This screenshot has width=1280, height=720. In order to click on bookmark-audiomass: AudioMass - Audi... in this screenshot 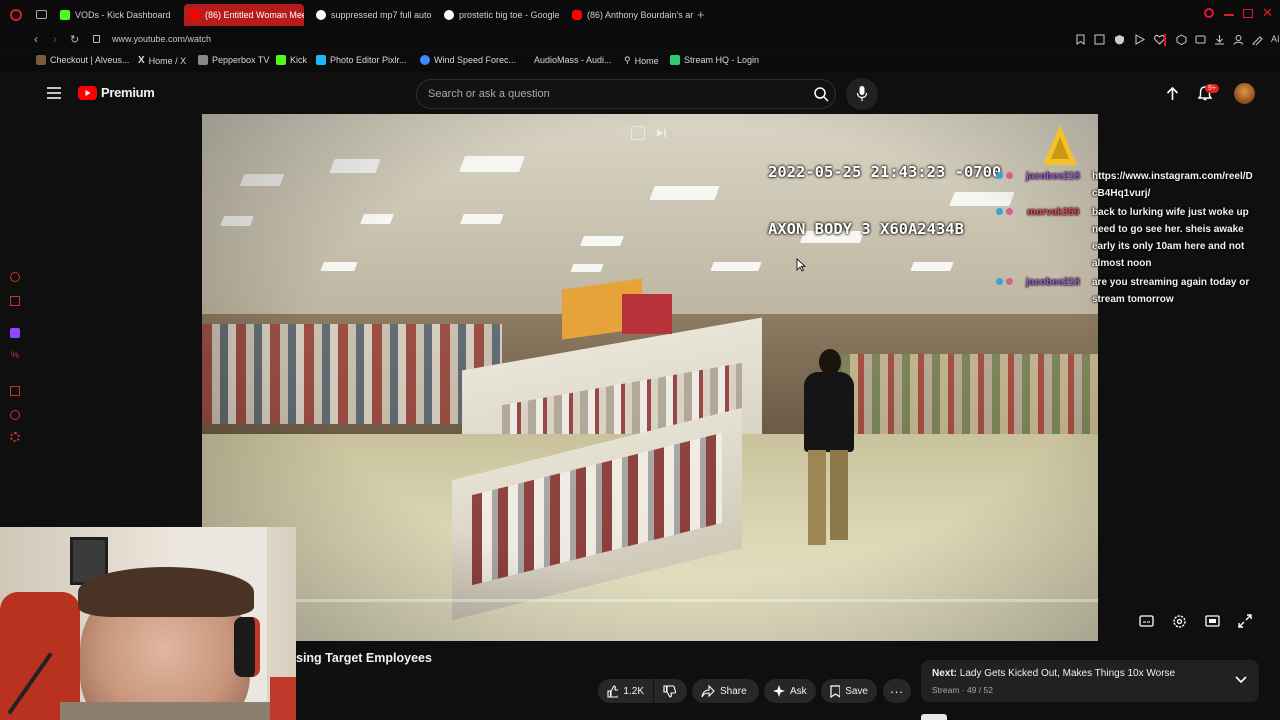, I will do `click(573, 60)`.